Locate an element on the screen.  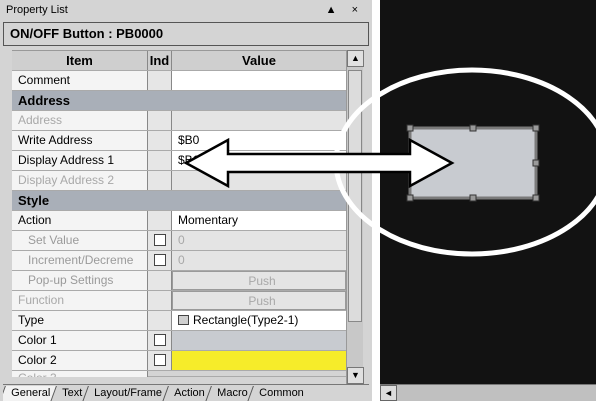
action-value-select: Momentary is located at coordinates (259, 220).